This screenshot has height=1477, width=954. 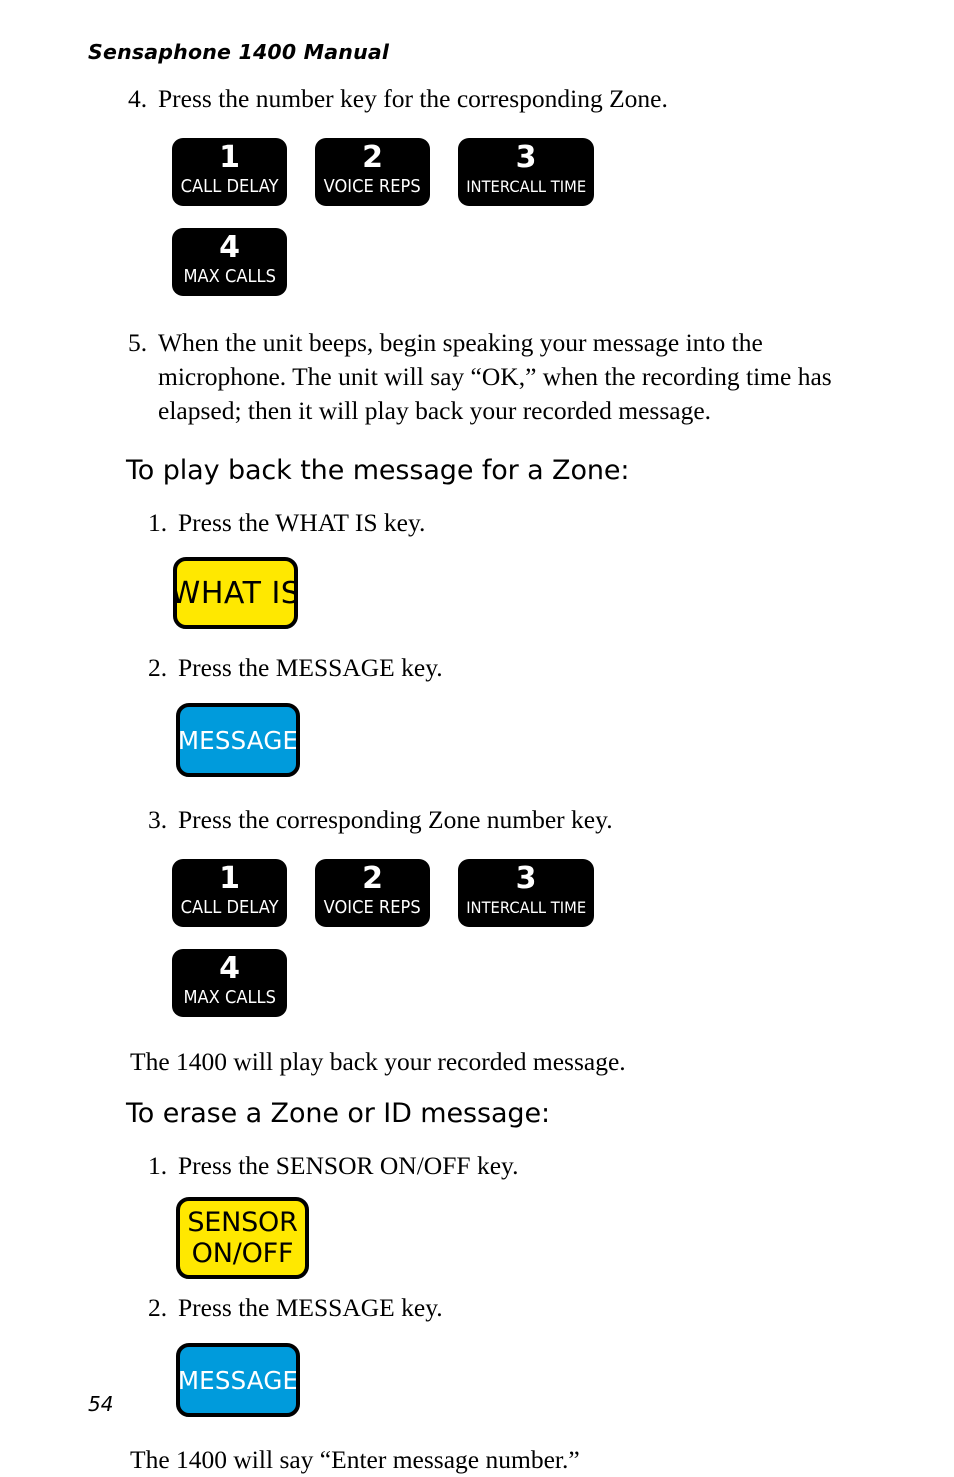 I want to click on step-text: Press the SENSOR ON/OFF key., so click(x=348, y=1165).